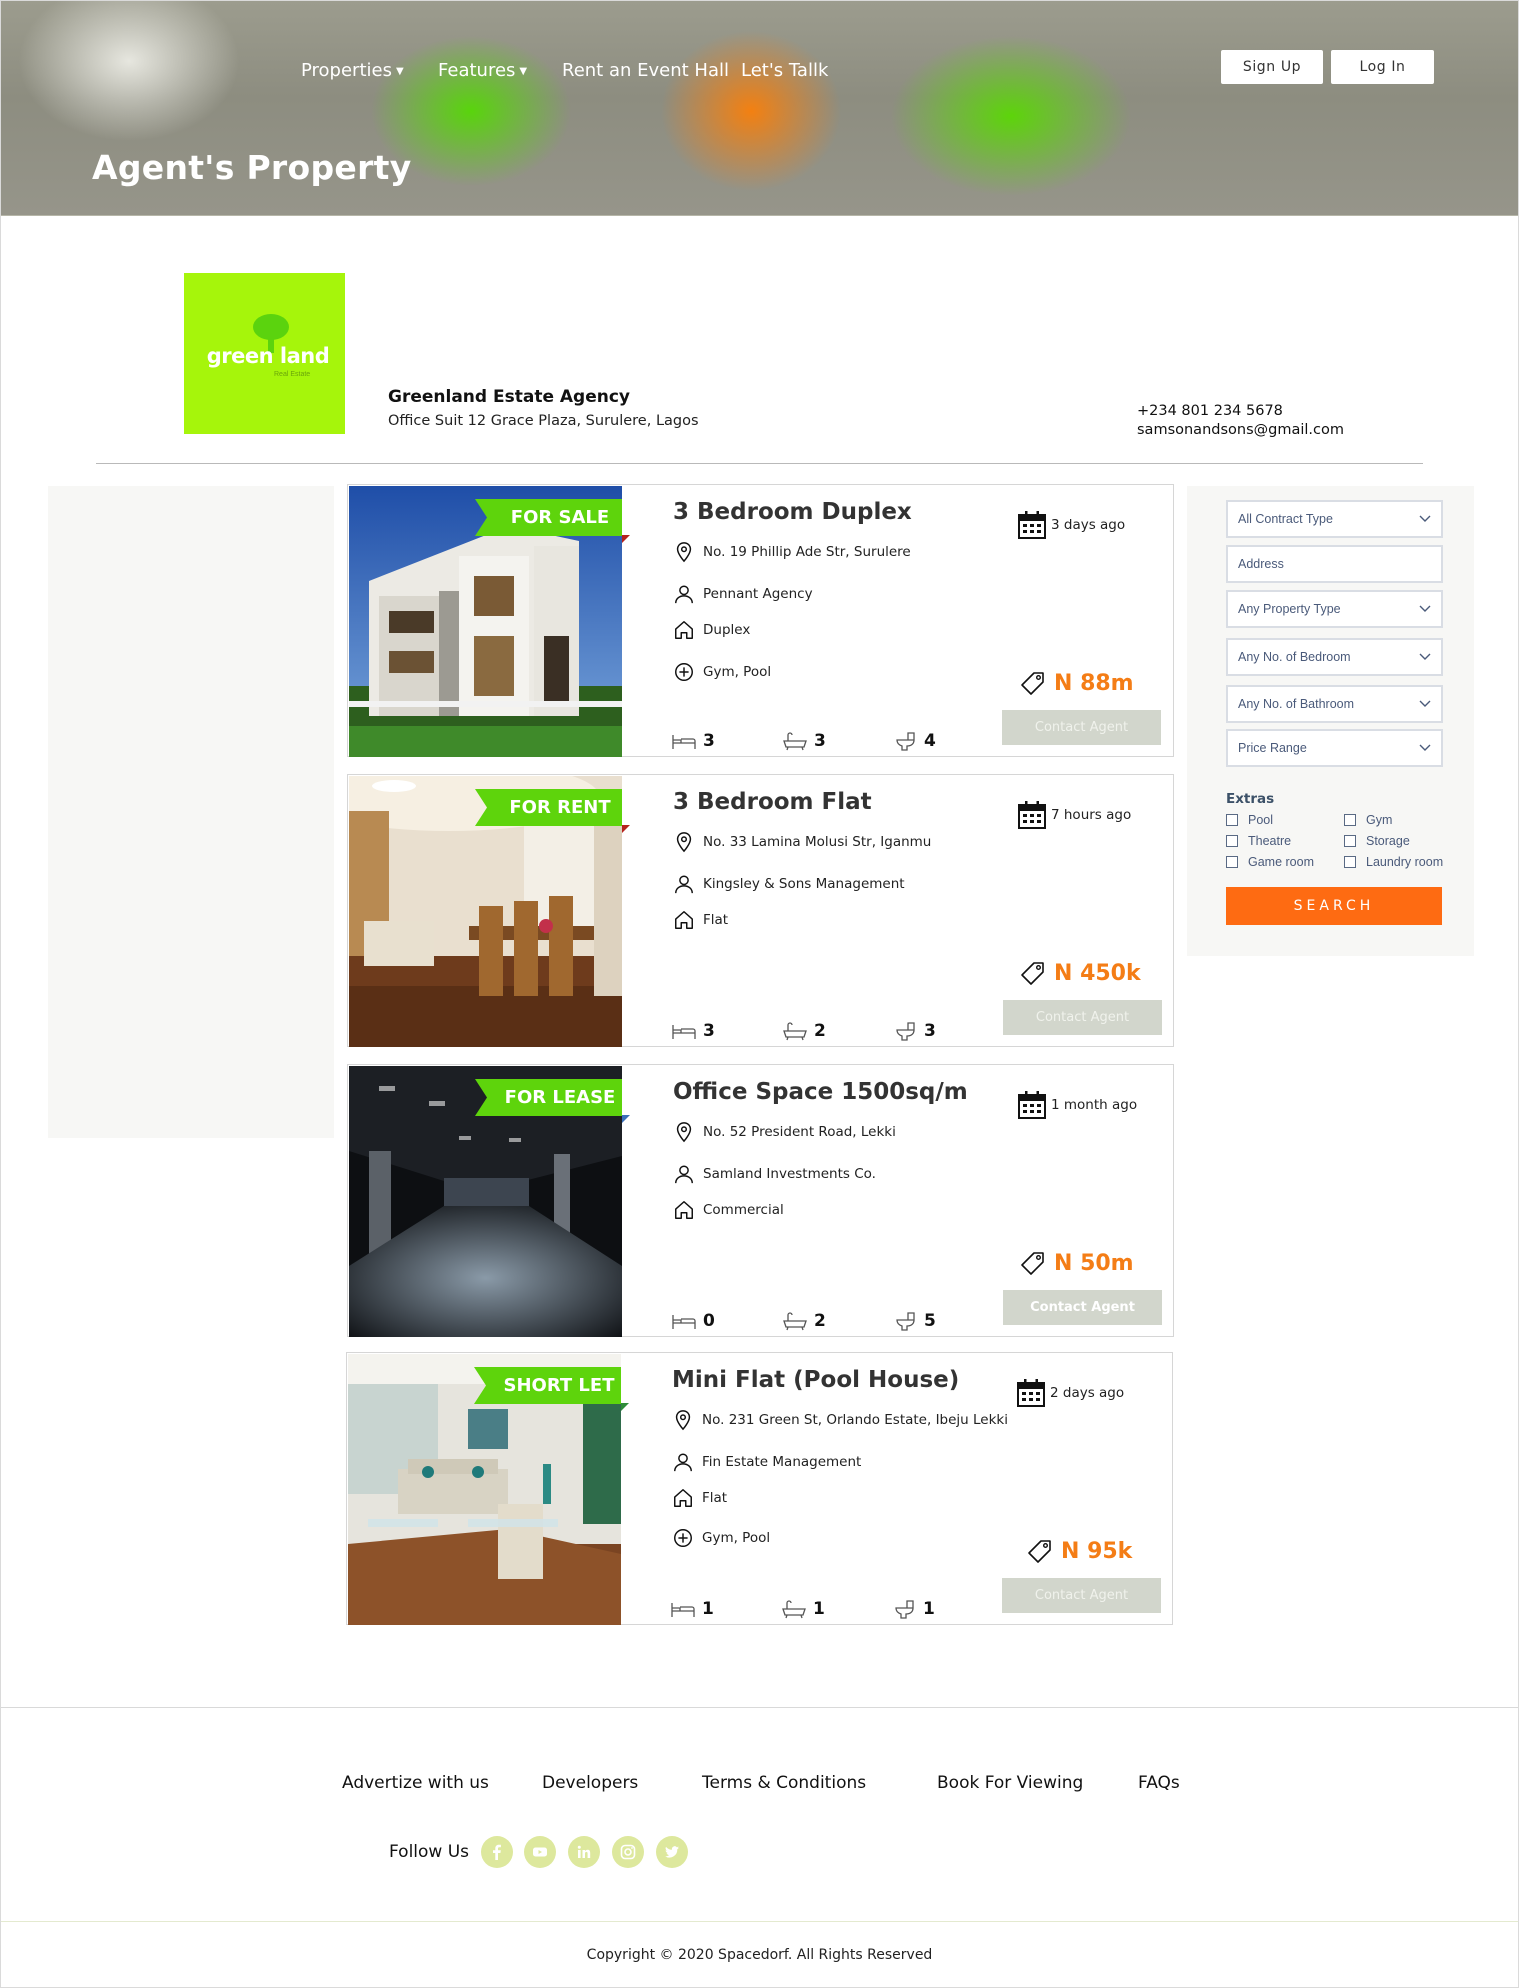 Image resolution: width=1519 pixels, height=1988 pixels. Describe the element at coordinates (584, 1852) in the screenshot. I see `linkedin-icon` at that location.